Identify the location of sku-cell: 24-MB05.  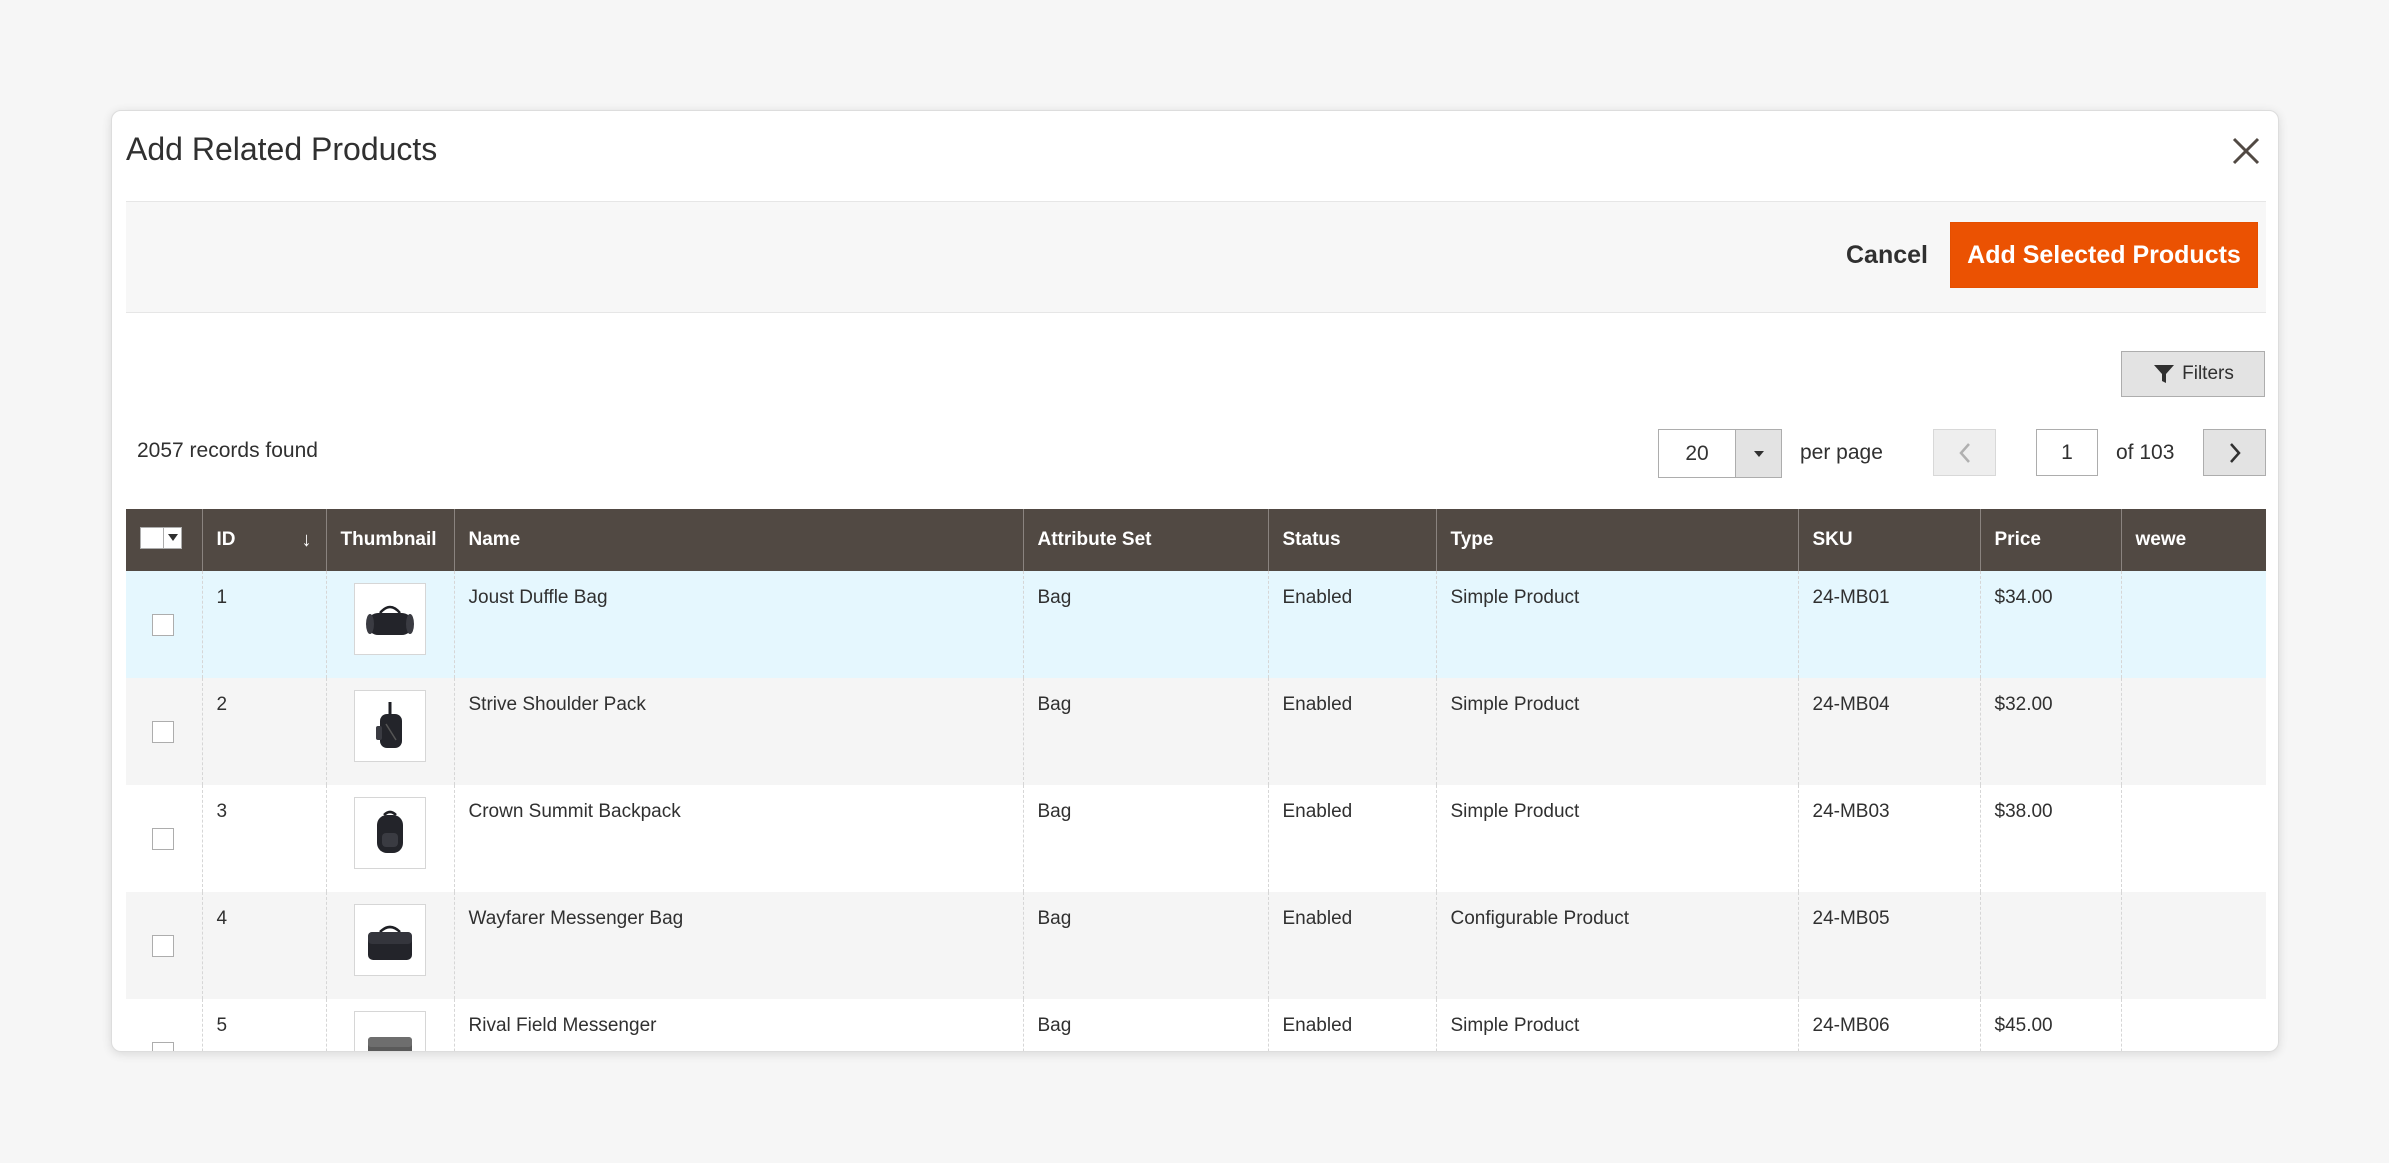
(1888, 945).